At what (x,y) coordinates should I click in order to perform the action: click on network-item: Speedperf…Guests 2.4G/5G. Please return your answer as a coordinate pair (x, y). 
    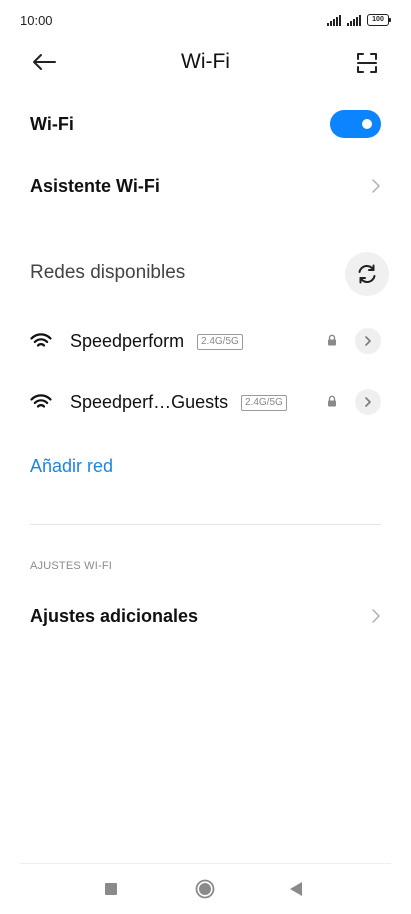
    Looking at the image, I should click on (205, 402).